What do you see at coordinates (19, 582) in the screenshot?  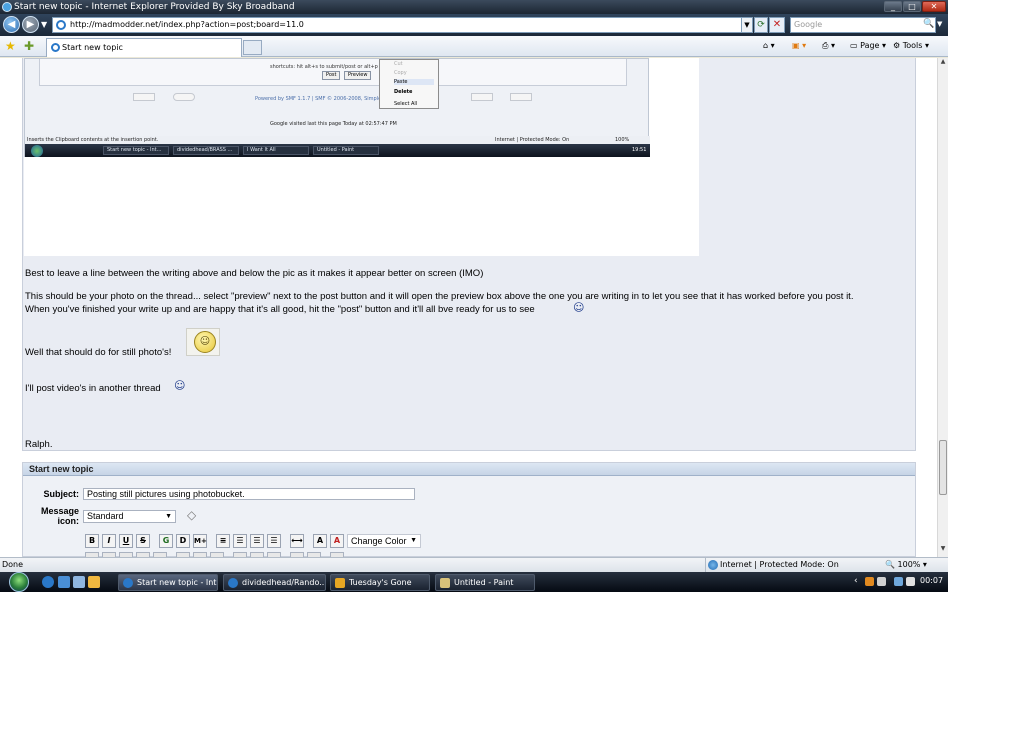 I see `start-button` at bounding box center [19, 582].